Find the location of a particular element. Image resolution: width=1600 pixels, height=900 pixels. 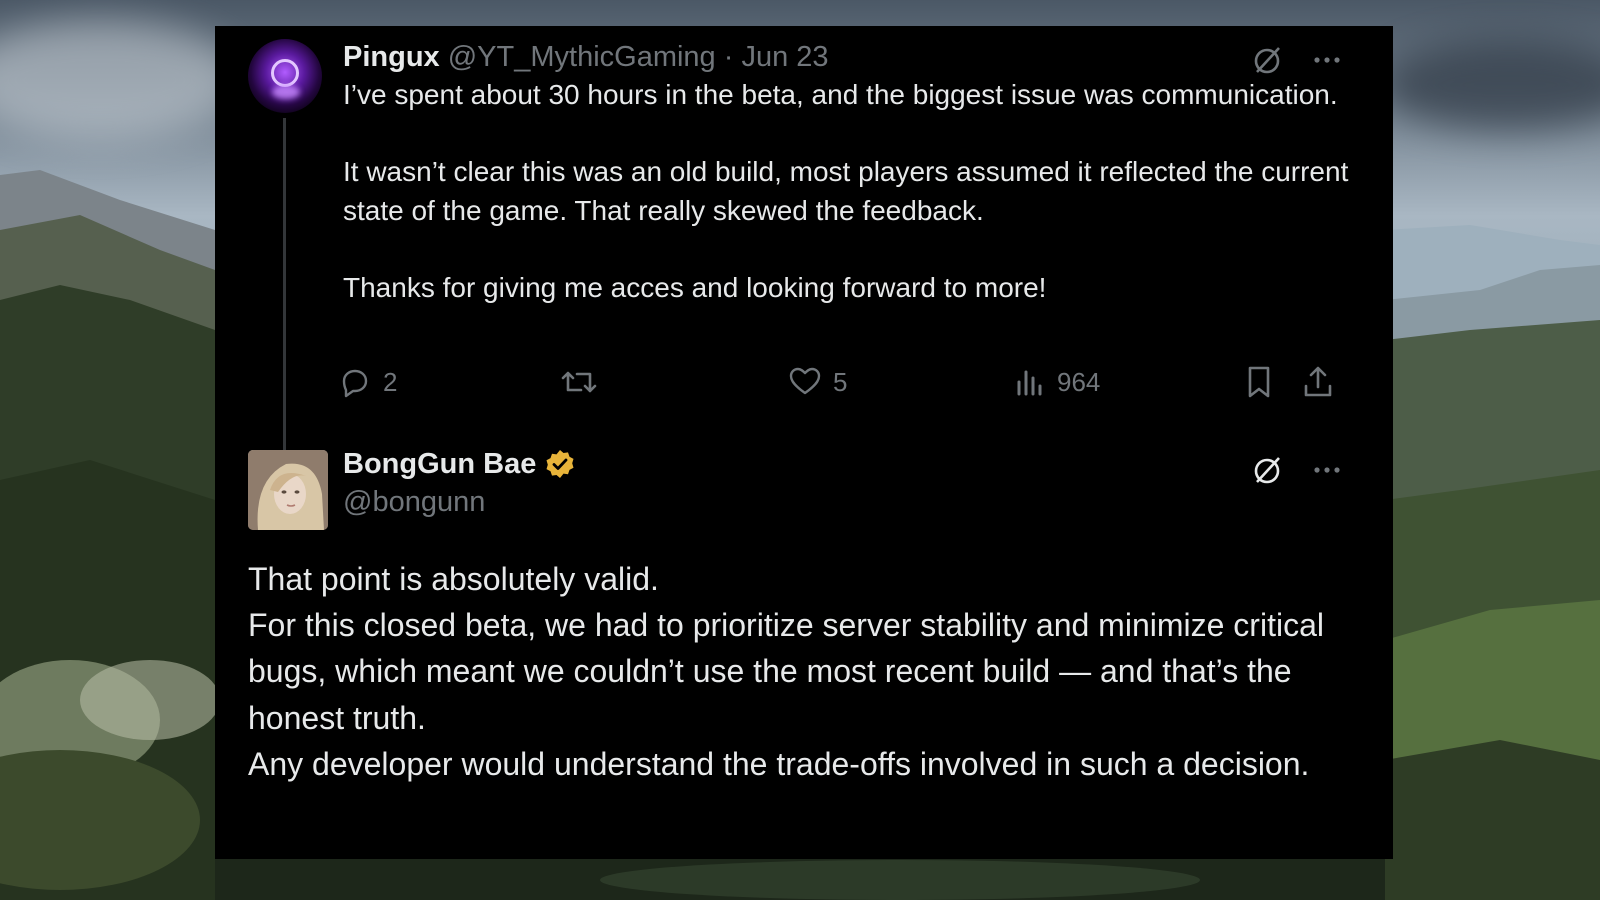

bookmark-icon is located at coordinates (1259, 382).